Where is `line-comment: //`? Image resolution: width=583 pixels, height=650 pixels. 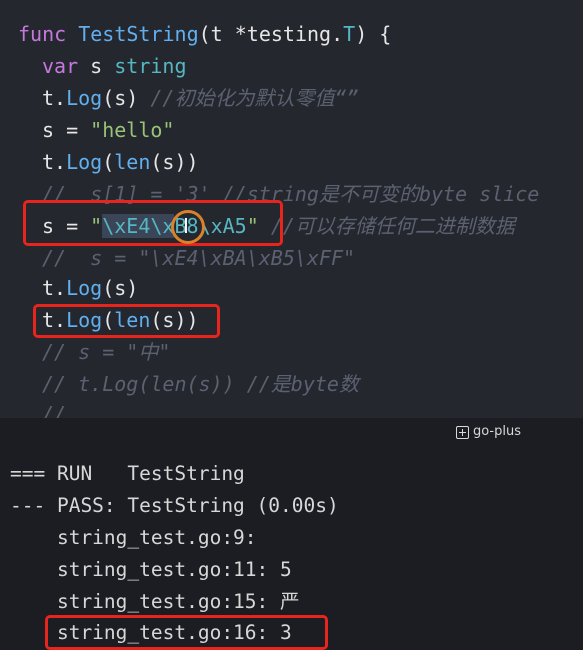
line-comment: // is located at coordinates (54, 410).